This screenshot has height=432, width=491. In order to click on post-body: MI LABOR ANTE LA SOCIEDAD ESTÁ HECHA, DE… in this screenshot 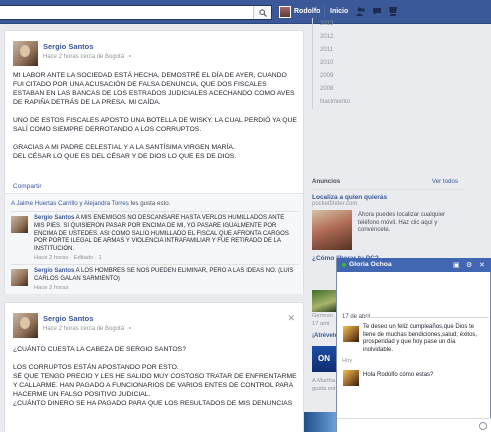, I will do `click(155, 120)`.